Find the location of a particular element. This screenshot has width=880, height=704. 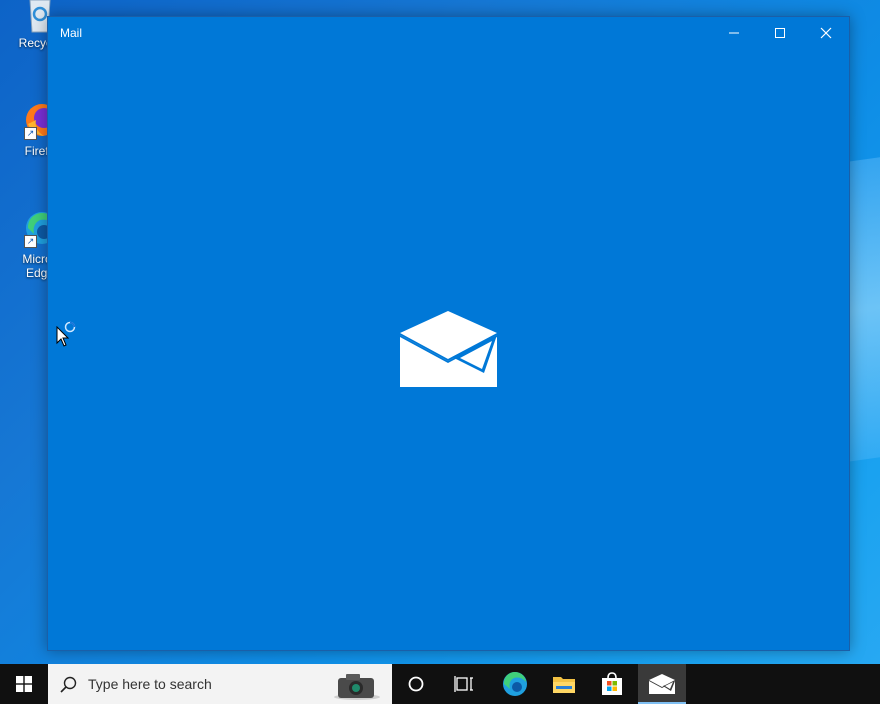

taskbar-search-box: Type here to search is located at coordinates (220, 684).